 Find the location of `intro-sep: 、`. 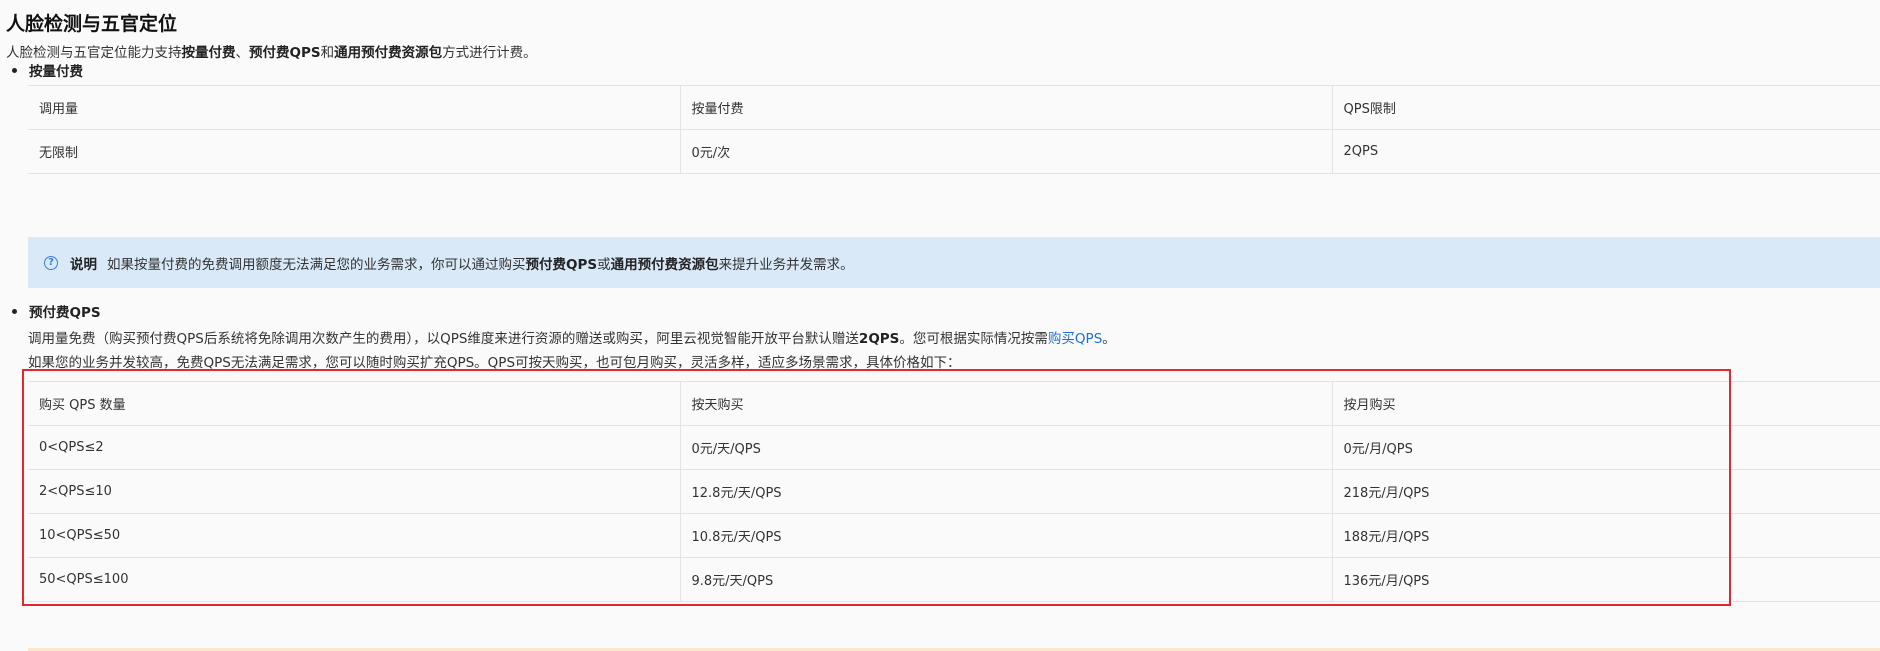

intro-sep: 、 is located at coordinates (242, 53).